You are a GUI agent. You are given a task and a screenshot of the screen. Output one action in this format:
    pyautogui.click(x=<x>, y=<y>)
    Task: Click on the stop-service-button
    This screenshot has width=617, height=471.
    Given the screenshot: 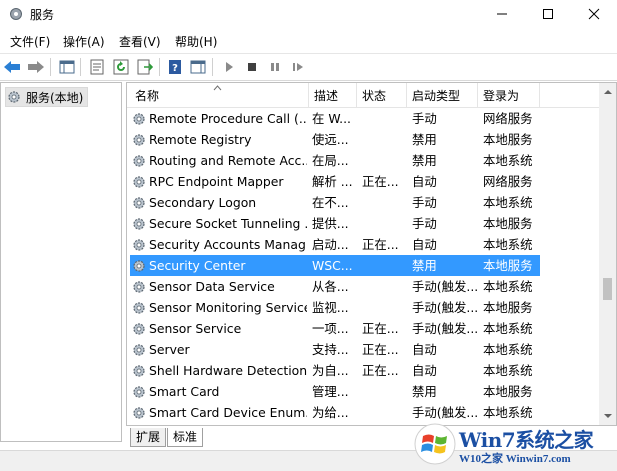 What is the action you would take?
    pyautogui.click(x=252, y=67)
    